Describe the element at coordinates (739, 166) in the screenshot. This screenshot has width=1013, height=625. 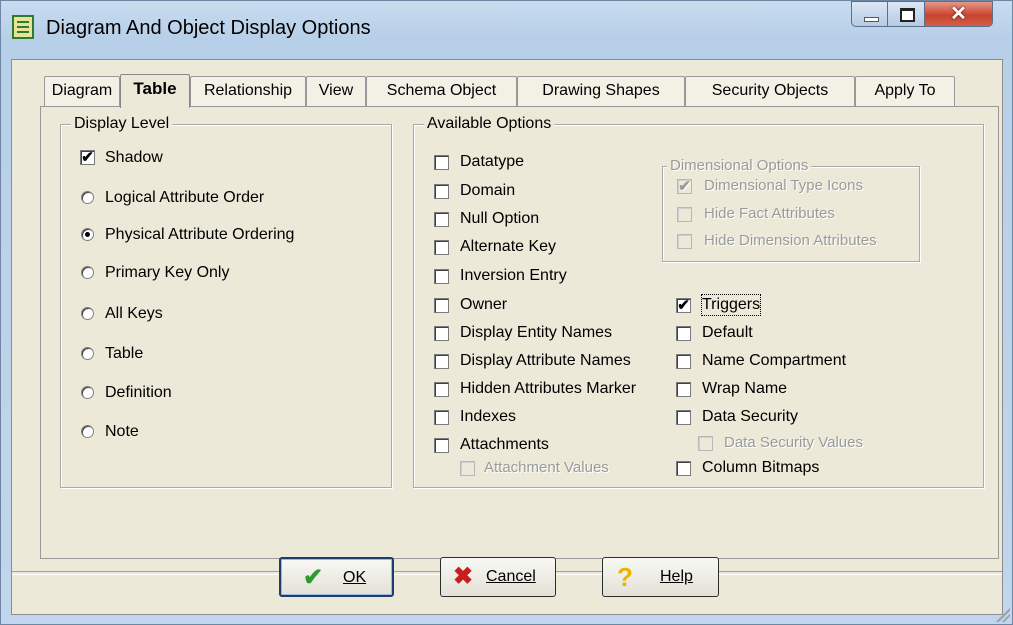
I see `dimensional-options-title: Dimensional Options` at that location.